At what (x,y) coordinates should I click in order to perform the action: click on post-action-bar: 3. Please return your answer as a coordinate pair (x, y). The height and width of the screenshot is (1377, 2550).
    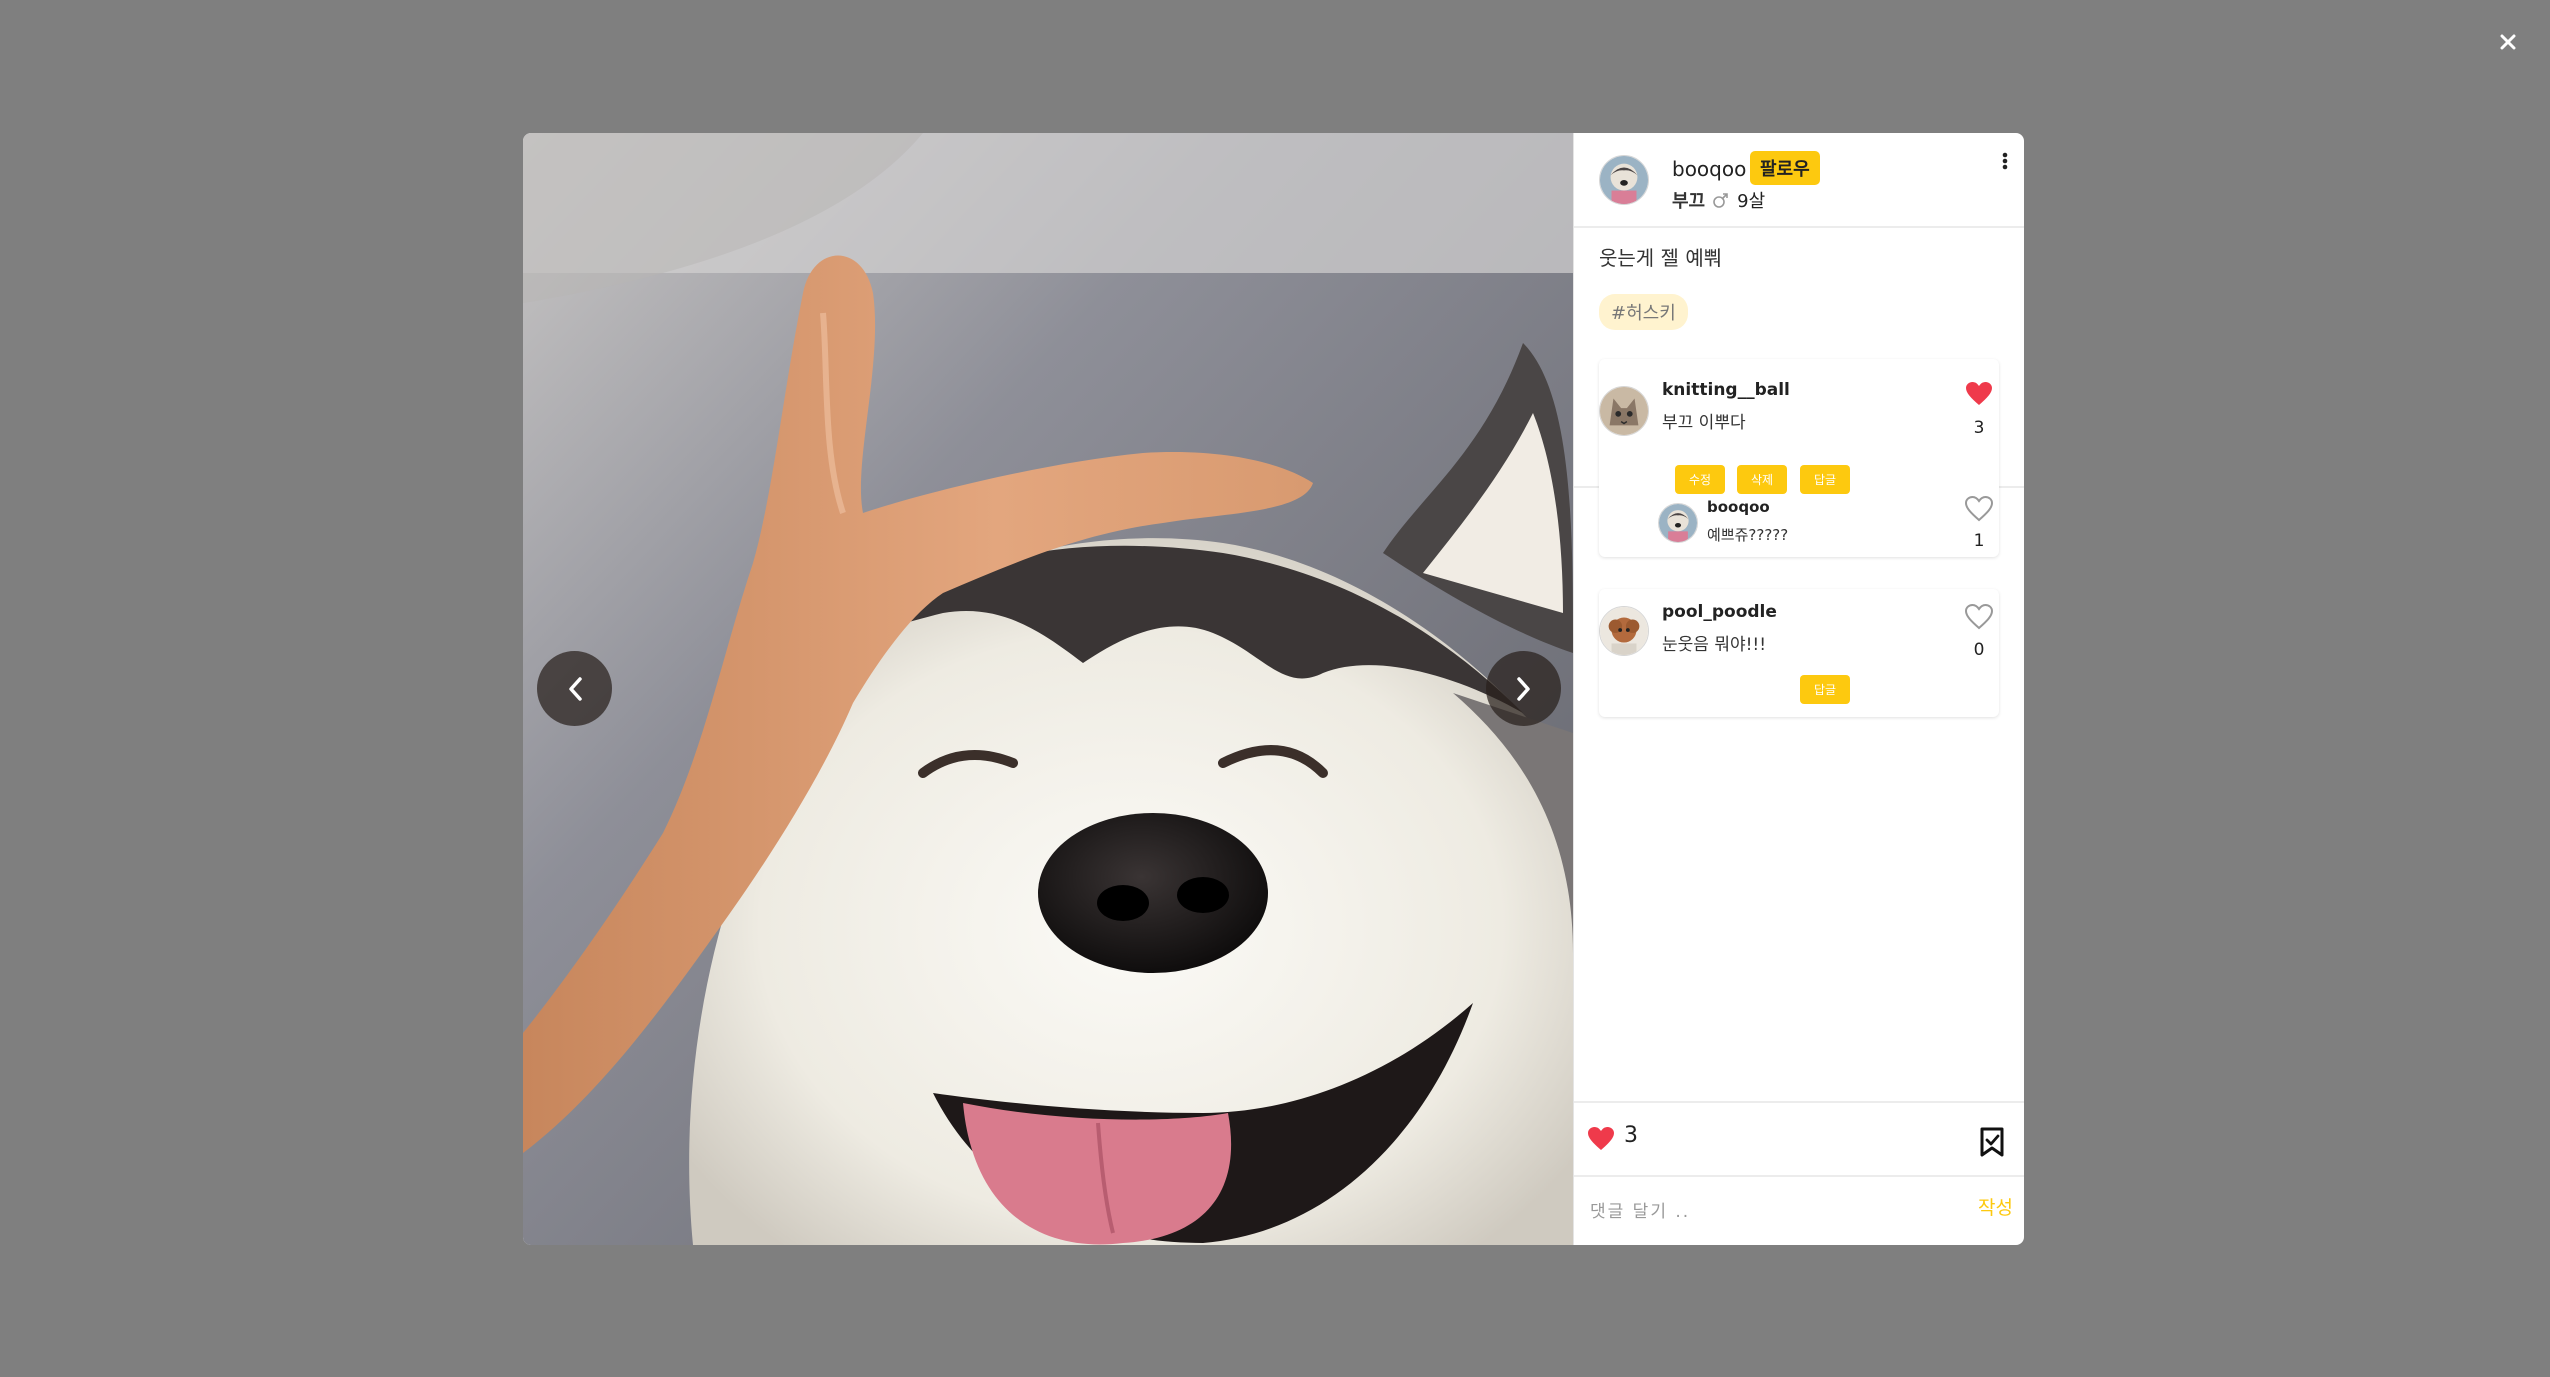
    Looking at the image, I should click on (1799, 1139).